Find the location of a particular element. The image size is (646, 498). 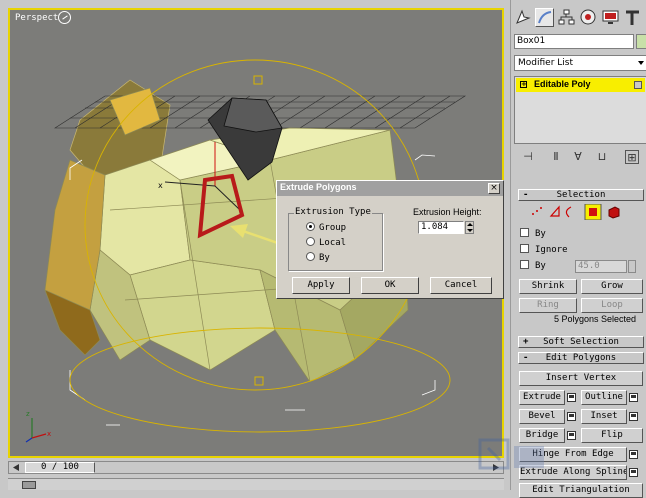

modifier-stack: + Editable Poly is located at coordinates (580, 110).